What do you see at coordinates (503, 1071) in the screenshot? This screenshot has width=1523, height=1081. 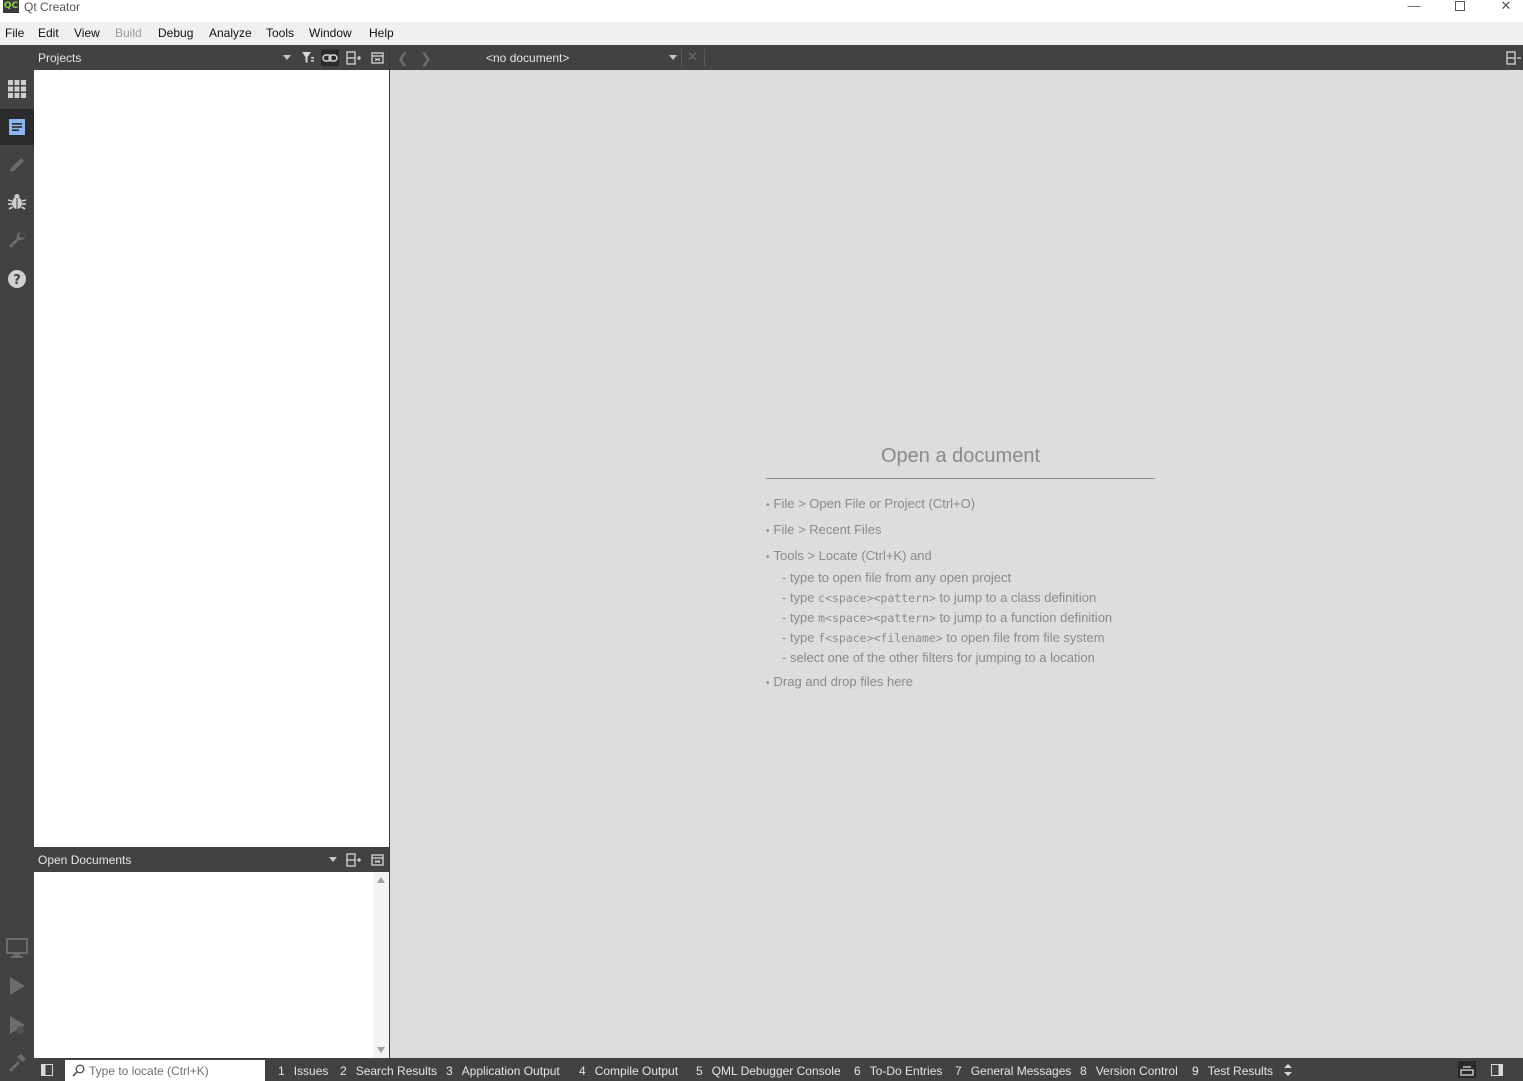 I see `pane-tab-application-output: 3 Application Output` at bounding box center [503, 1071].